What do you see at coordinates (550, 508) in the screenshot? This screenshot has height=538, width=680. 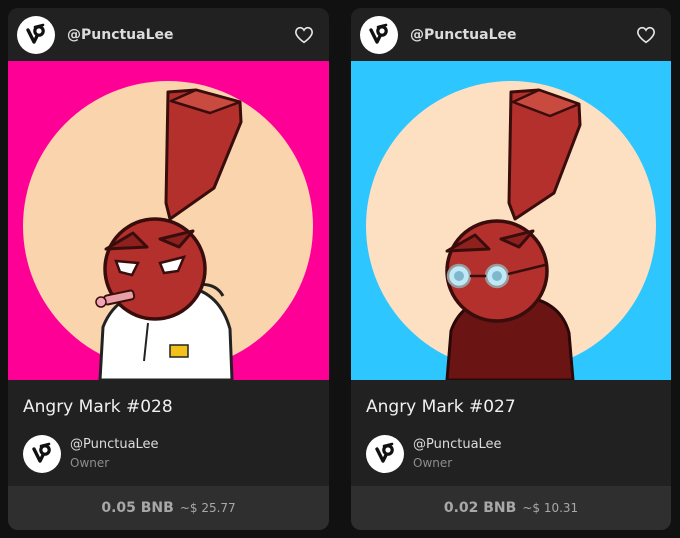 I see `price-fiat: ~$ 10.31` at bounding box center [550, 508].